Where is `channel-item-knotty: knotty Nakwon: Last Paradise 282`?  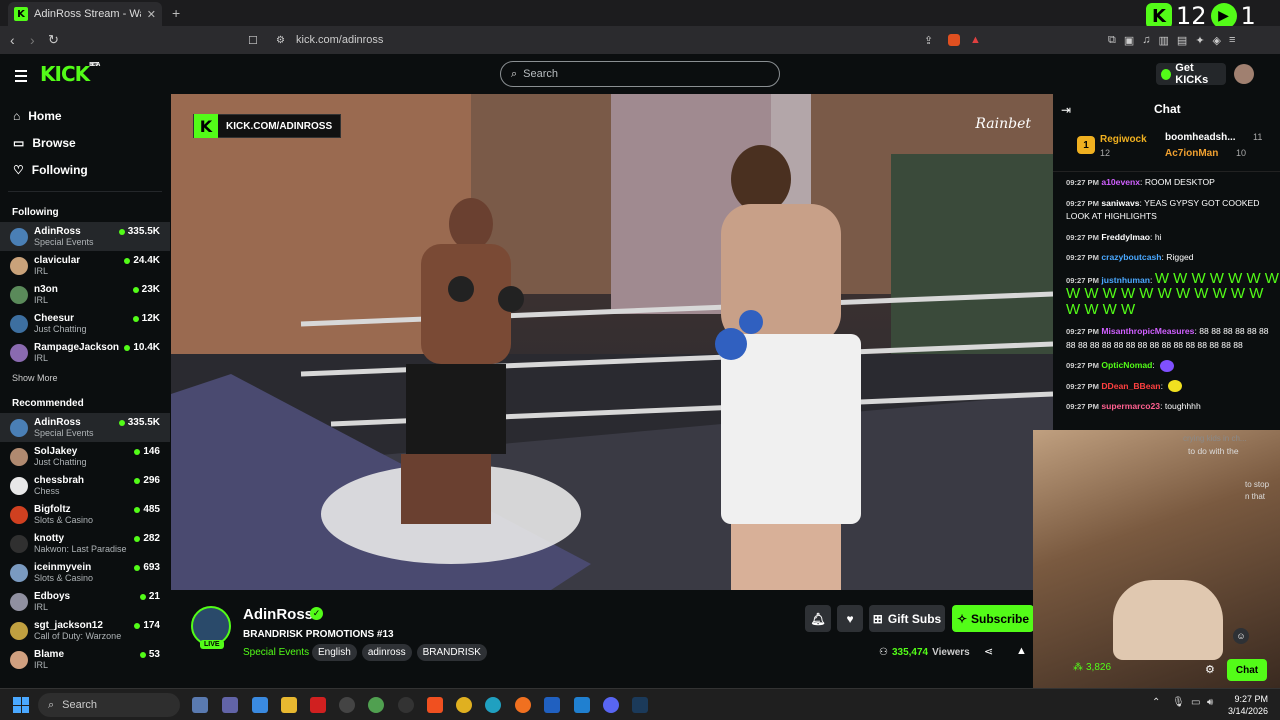
channel-item-knotty: knotty Nakwon: Last Paradise 282 is located at coordinates (85, 543).